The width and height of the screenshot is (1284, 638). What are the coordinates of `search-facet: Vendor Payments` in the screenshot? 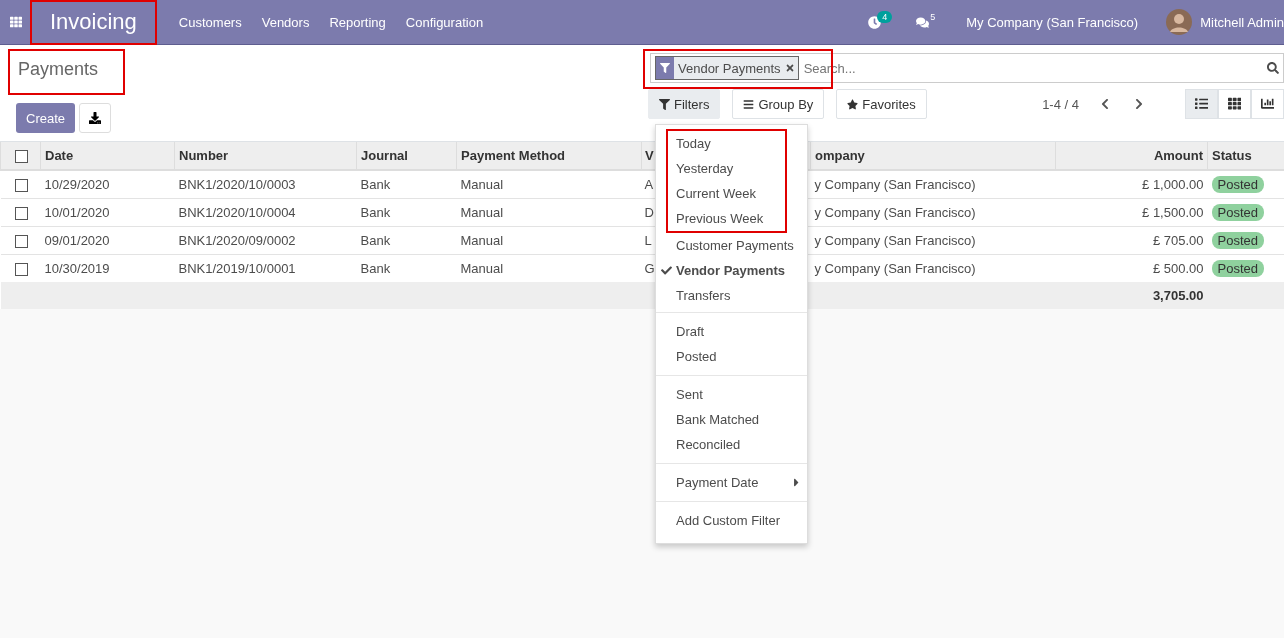 It's located at (727, 68).